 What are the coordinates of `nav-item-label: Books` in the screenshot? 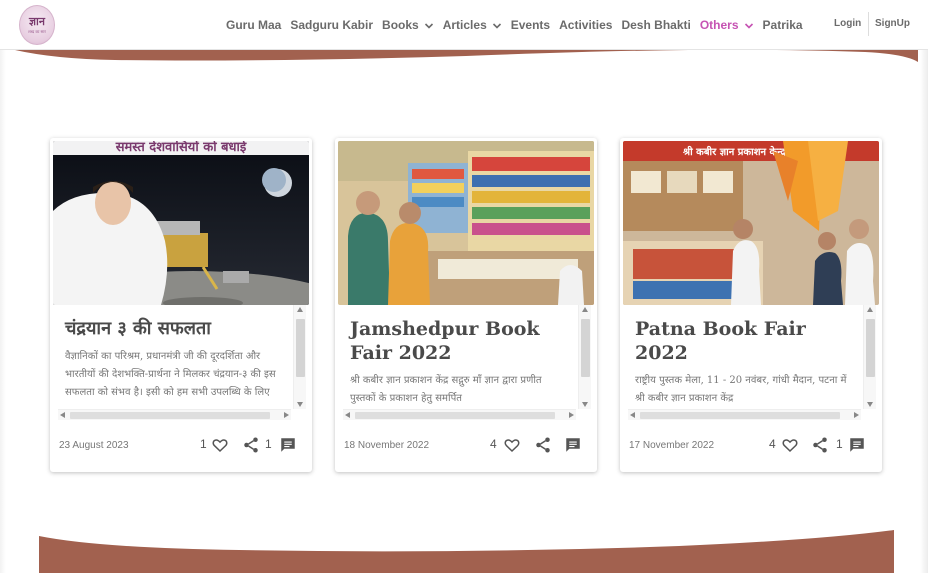 It's located at (400, 25).